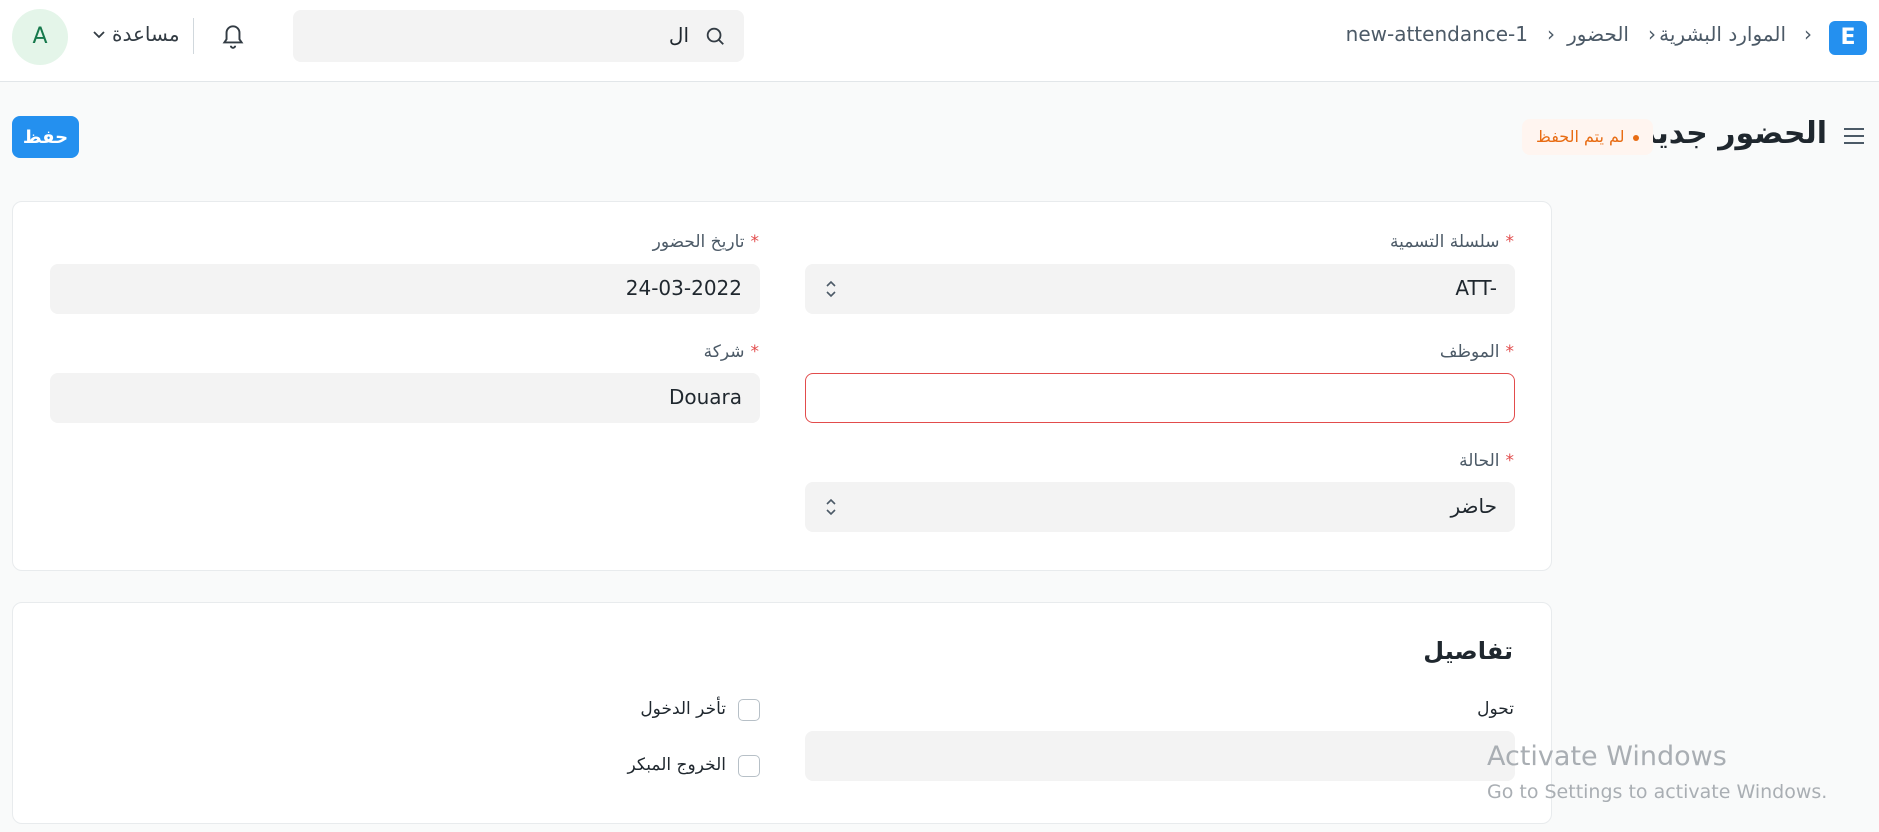 This screenshot has height=832, width=1879. Describe the element at coordinates (1436, 34) in the screenshot. I see `breadcrumb-current: new-attendance-1` at that location.